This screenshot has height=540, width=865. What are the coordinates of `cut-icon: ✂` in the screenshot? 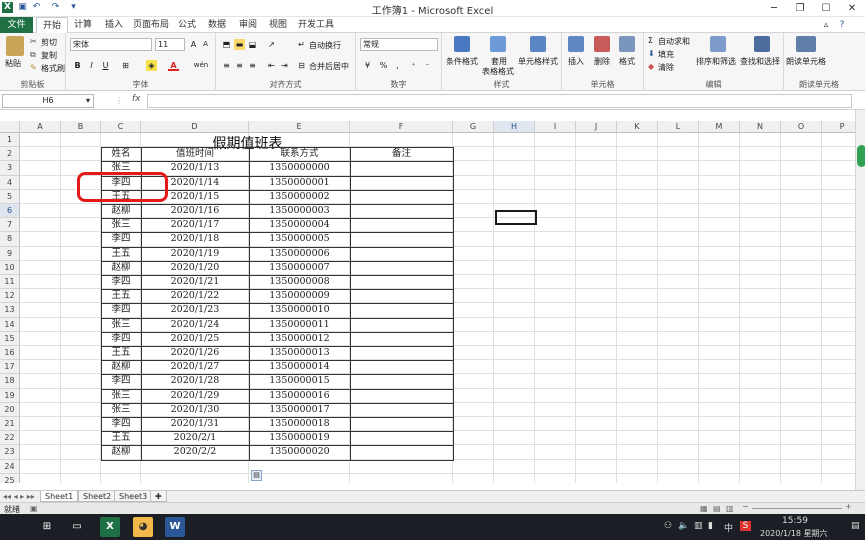 It's located at (33, 41).